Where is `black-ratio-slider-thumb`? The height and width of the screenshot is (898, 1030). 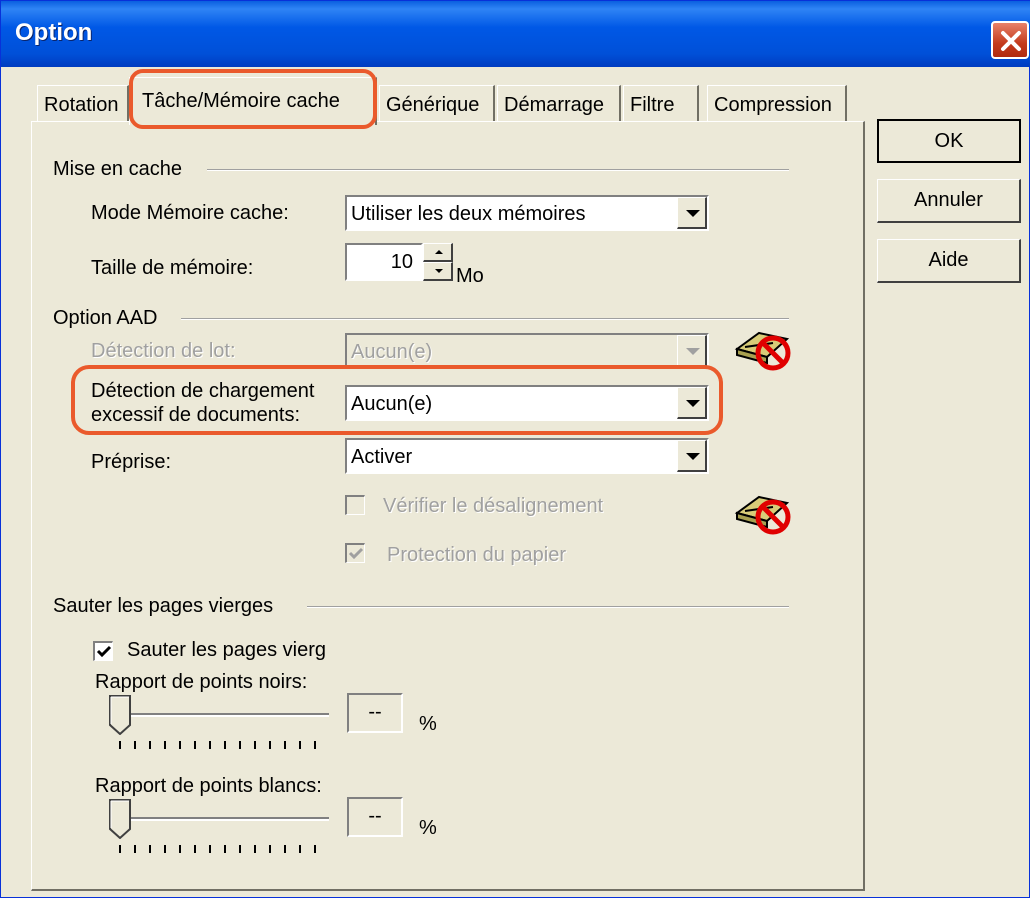
black-ratio-slider-thumb is located at coordinates (120, 715).